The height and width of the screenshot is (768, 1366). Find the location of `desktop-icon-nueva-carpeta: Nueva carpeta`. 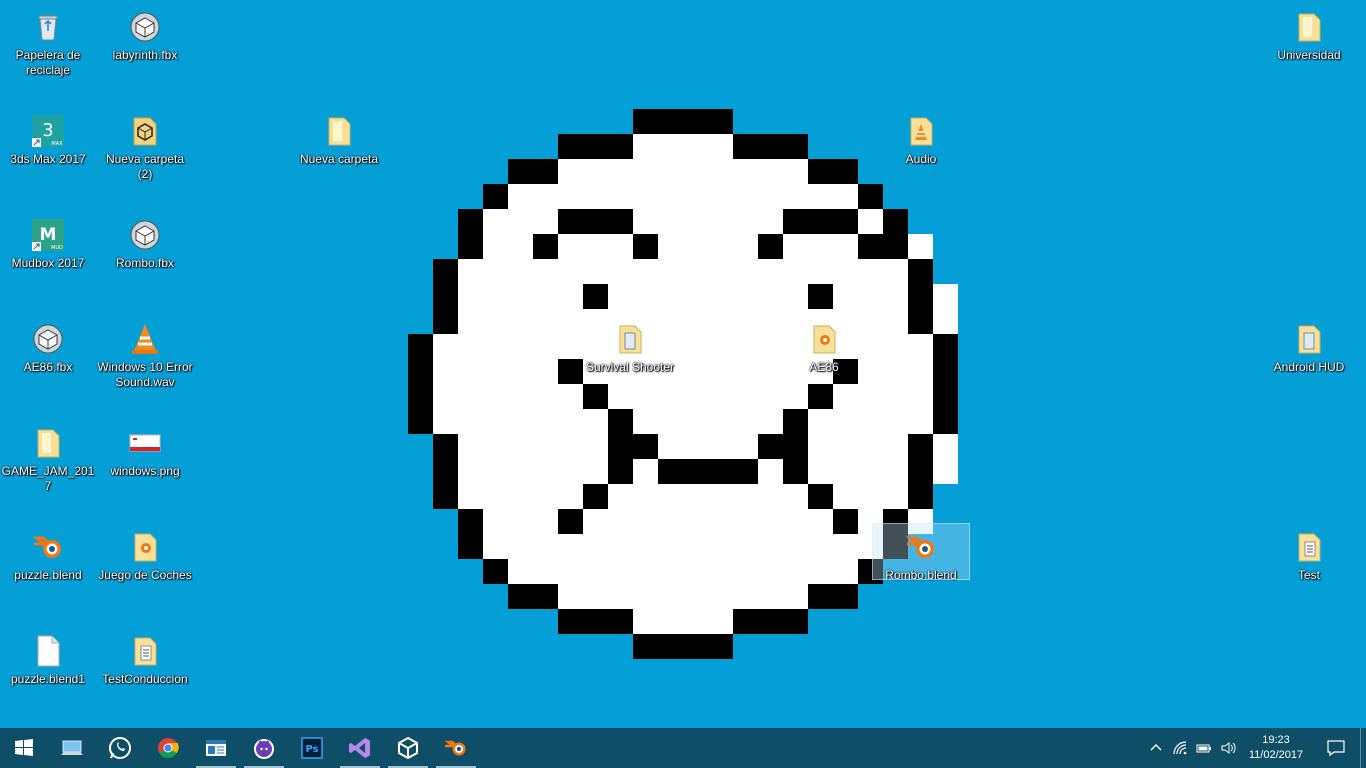

desktop-icon-nueva-carpeta: Nueva carpeta is located at coordinates (339, 156).